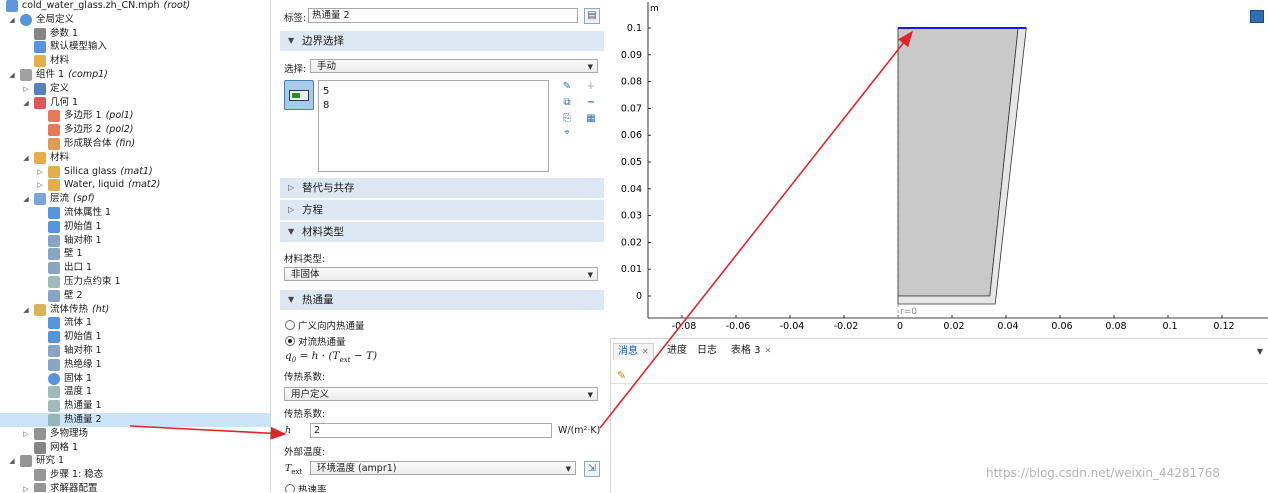 This screenshot has width=1268, height=493. Describe the element at coordinates (135, 130) in the screenshot. I see `tree-item: 多边形 2 (pol2)` at that location.